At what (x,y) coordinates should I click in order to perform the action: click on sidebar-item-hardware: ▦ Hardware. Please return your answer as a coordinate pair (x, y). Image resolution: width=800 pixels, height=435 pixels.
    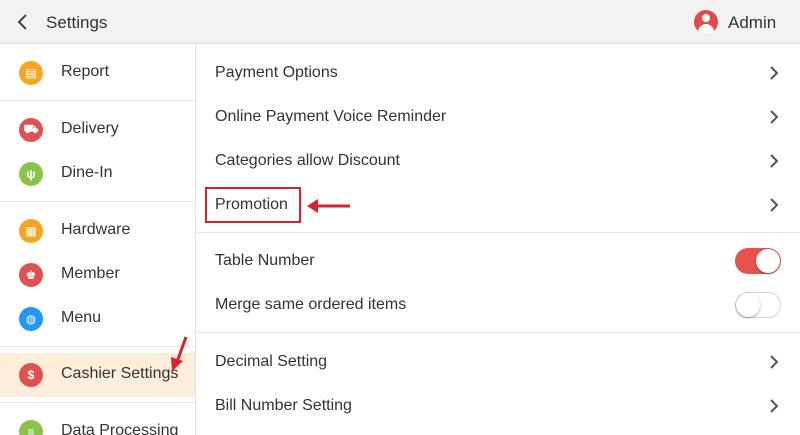
    Looking at the image, I should click on (97, 231).